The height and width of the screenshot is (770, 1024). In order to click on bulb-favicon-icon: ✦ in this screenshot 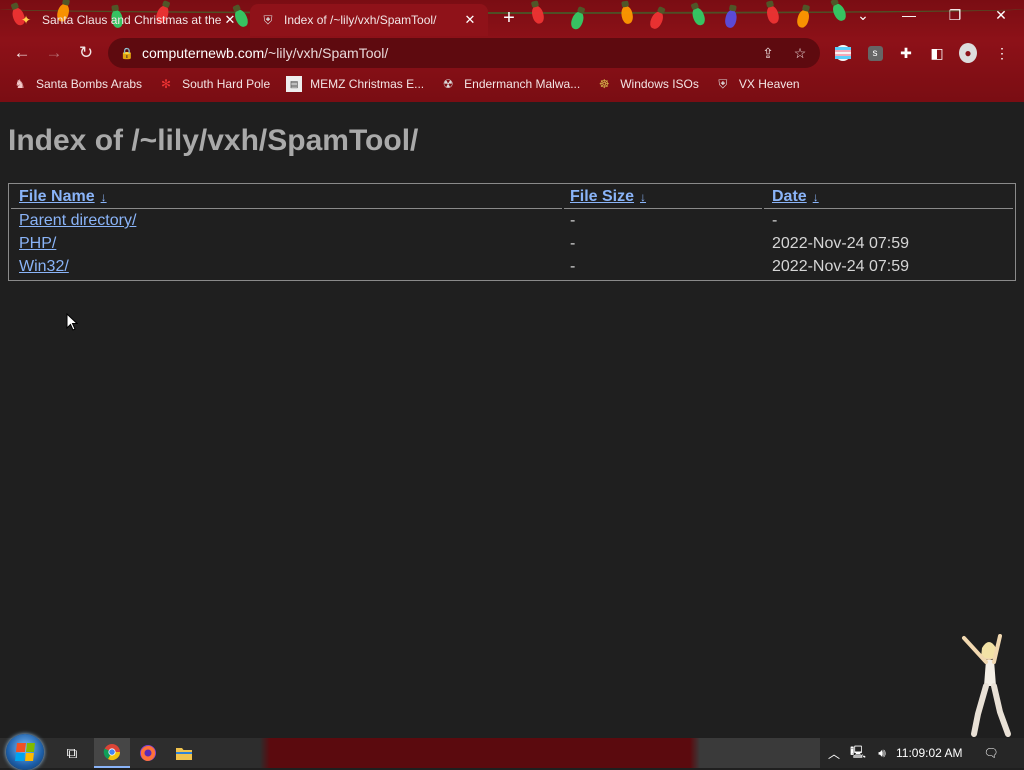, I will do `click(26, 20)`.